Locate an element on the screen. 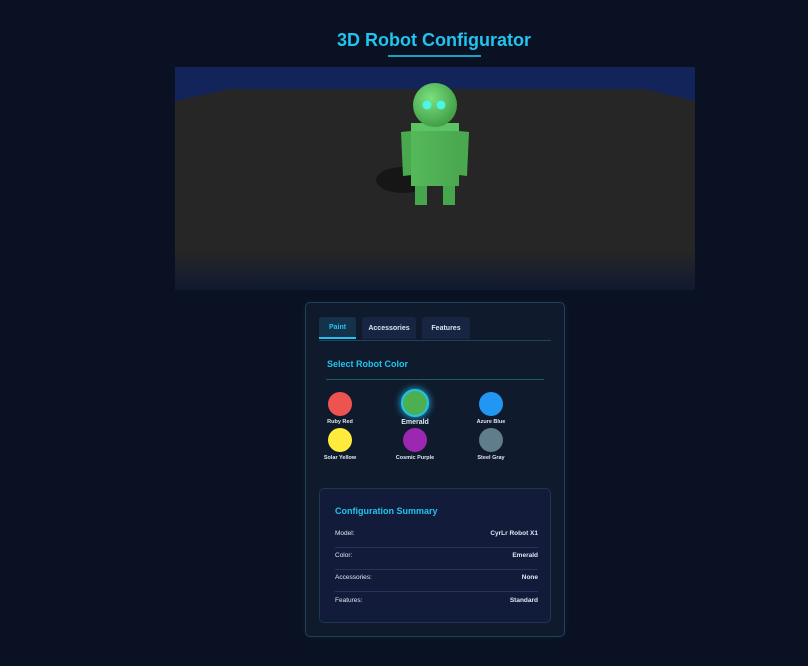 The height and width of the screenshot is (666, 808). summary-key: Features: is located at coordinates (349, 600).